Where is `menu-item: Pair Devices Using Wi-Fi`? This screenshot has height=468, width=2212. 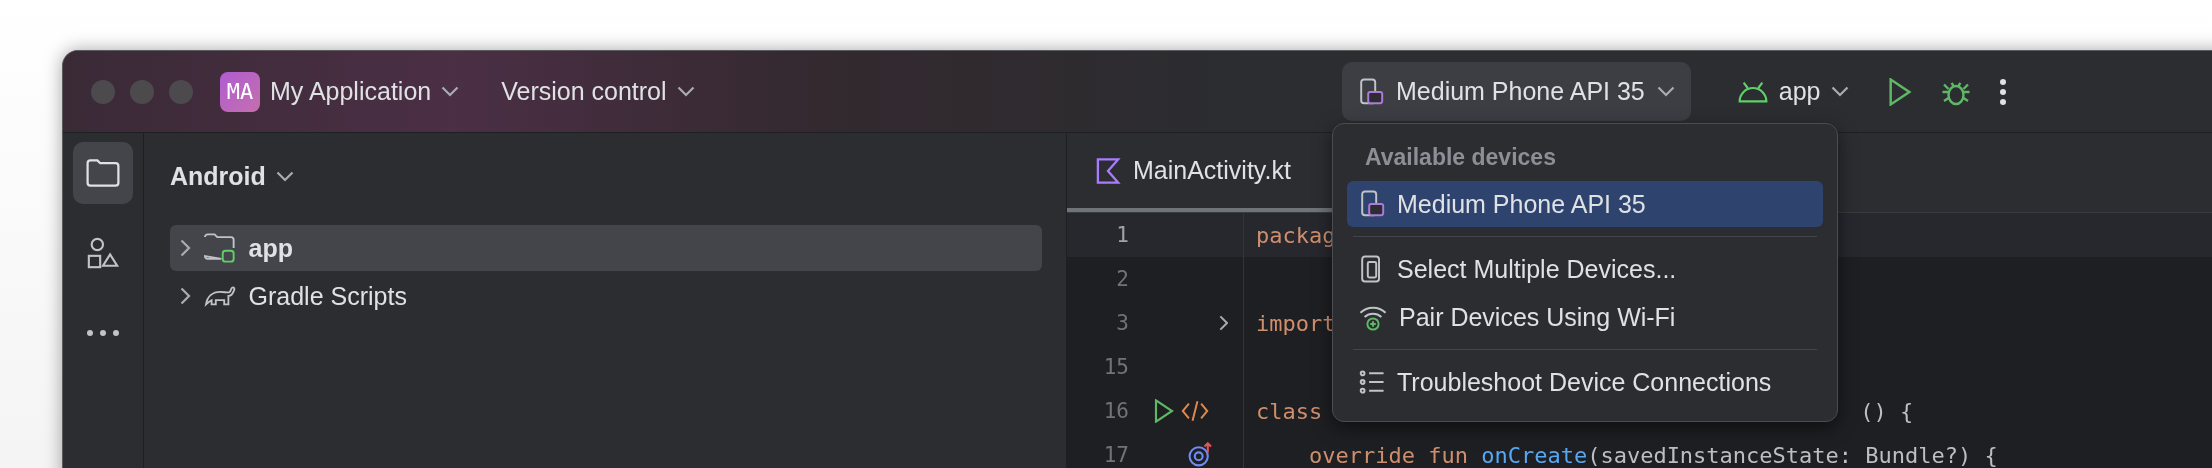 menu-item: Pair Devices Using Wi-Fi is located at coordinates (1585, 317).